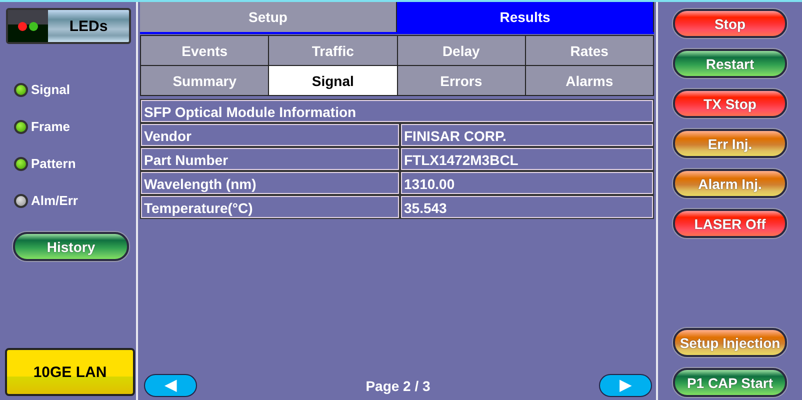  Describe the element at coordinates (50, 126) in the screenshot. I see `led-label: Frame` at that location.